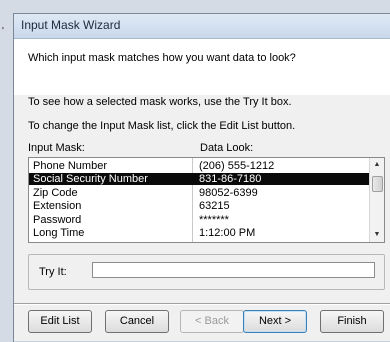 This screenshot has width=390, height=342. What do you see at coordinates (57, 219) in the screenshot?
I see `mask-name: Password` at bounding box center [57, 219].